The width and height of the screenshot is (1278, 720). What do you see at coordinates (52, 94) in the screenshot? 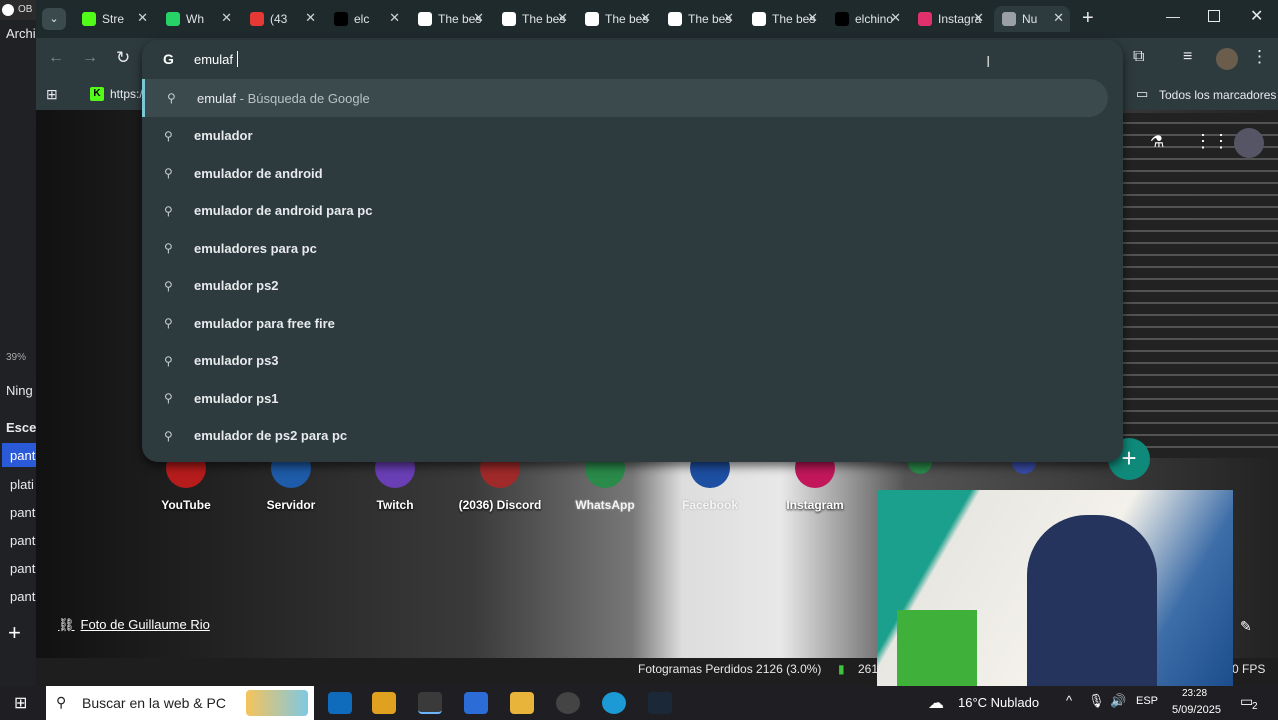
I see `apps-icon: ⊞` at bounding box center [52, 94].